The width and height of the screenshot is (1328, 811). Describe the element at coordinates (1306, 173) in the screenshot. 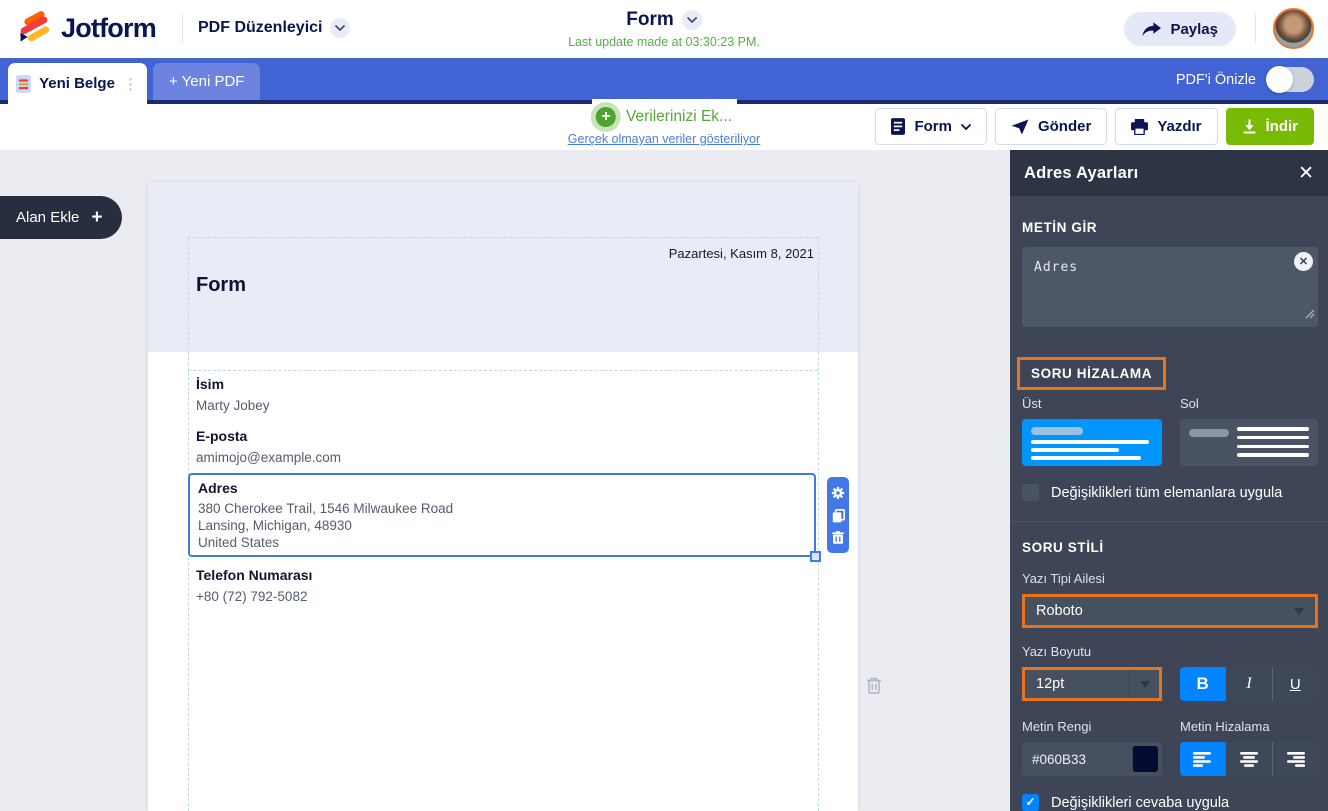

I see `close-icon: ✕` at that location.